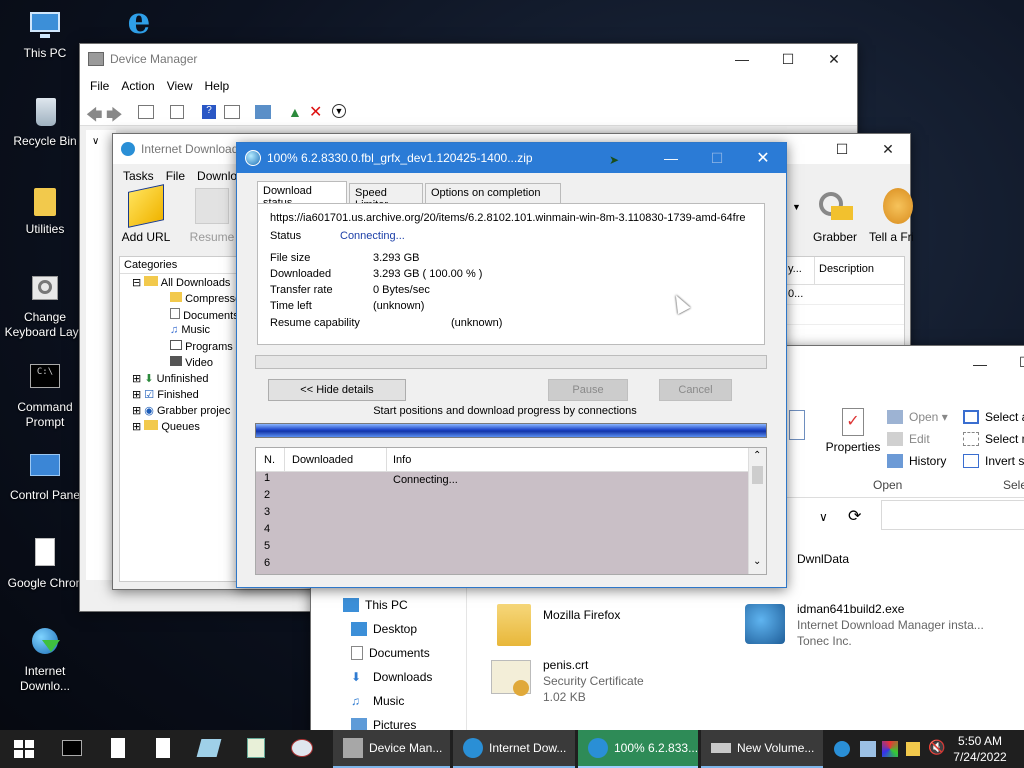 This screenshot has width=1024, height=768. Describe the element at coordinates (177, 112) in the screenshot. I see `list-icon` at that location.